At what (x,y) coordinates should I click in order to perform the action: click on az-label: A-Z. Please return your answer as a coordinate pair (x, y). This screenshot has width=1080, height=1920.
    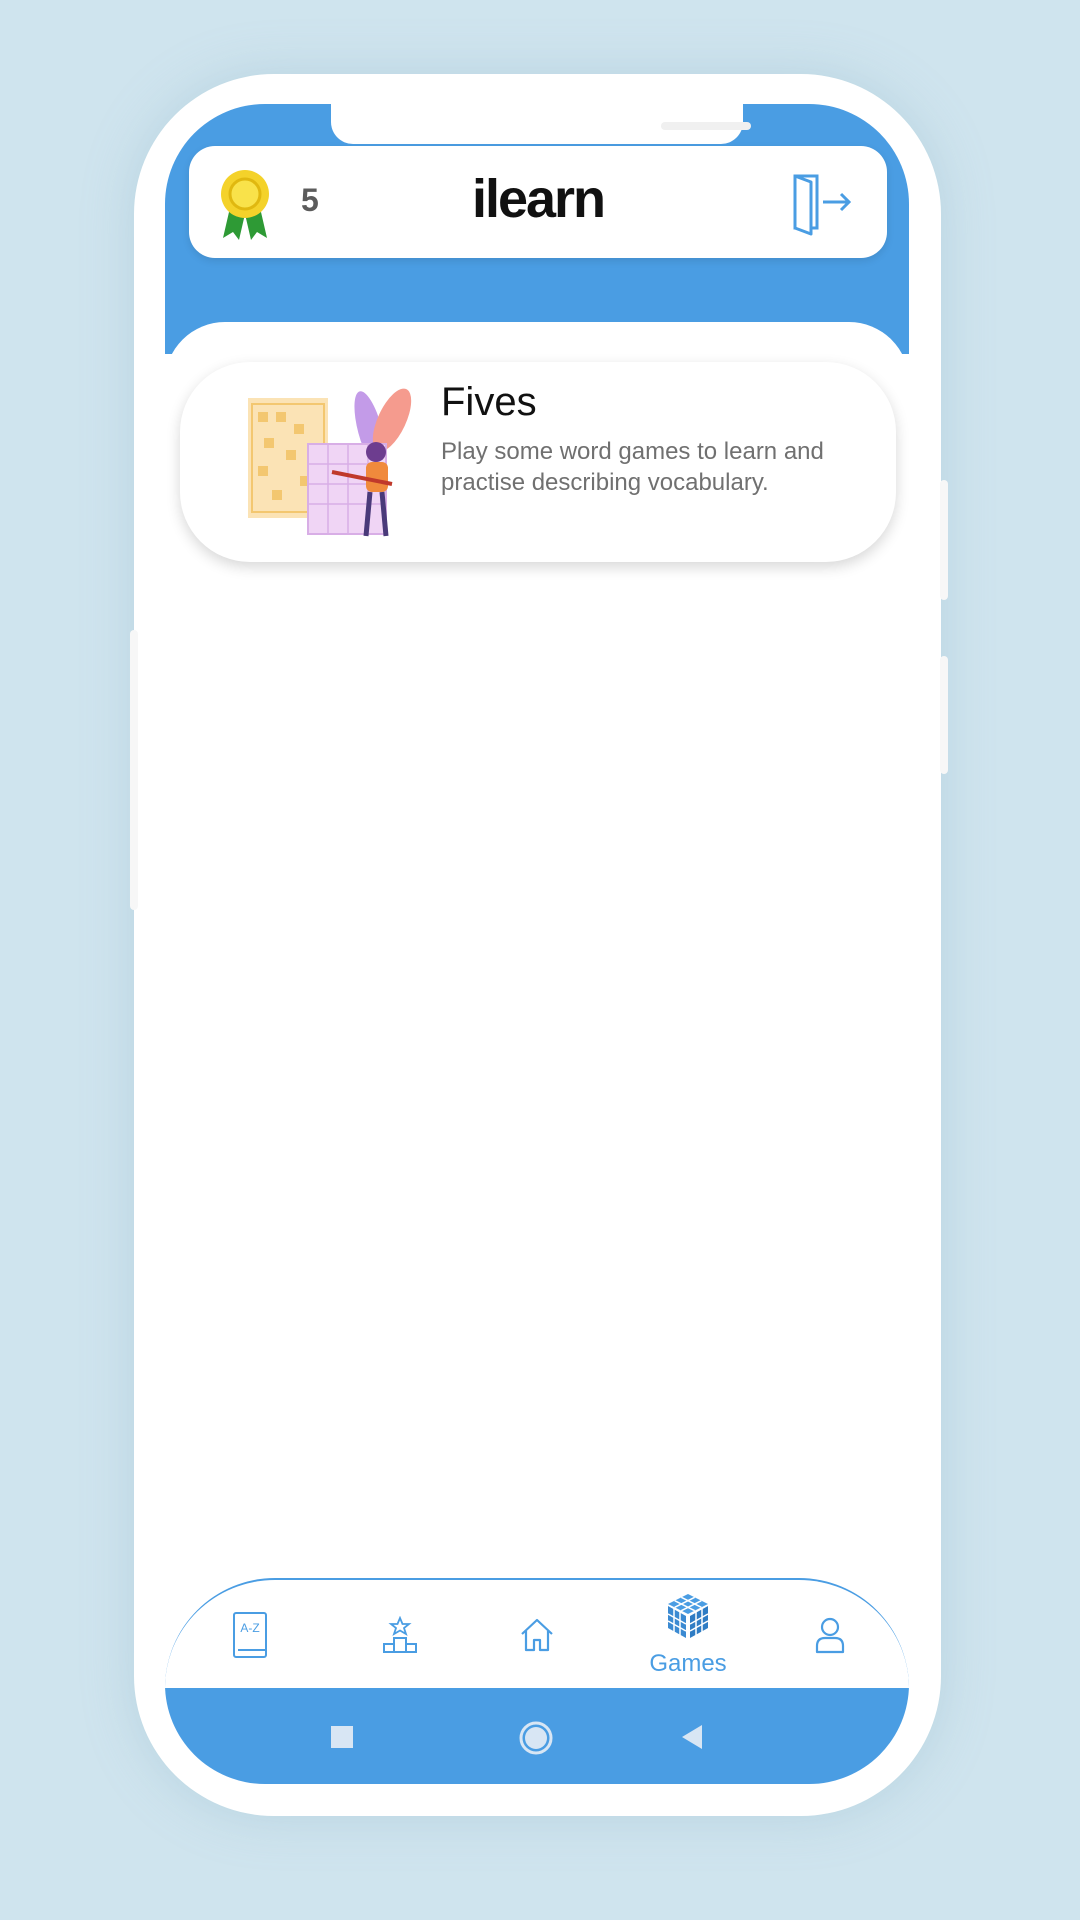
    Looking at the image, I should click on (249, 1628).